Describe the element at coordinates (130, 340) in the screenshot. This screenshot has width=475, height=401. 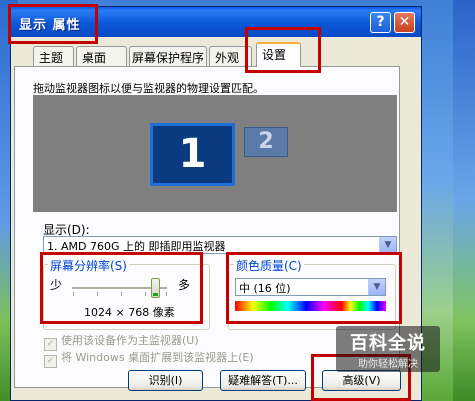
I see `primary-monitor-label: 使用该设备作为主监视器(U)` at that location.